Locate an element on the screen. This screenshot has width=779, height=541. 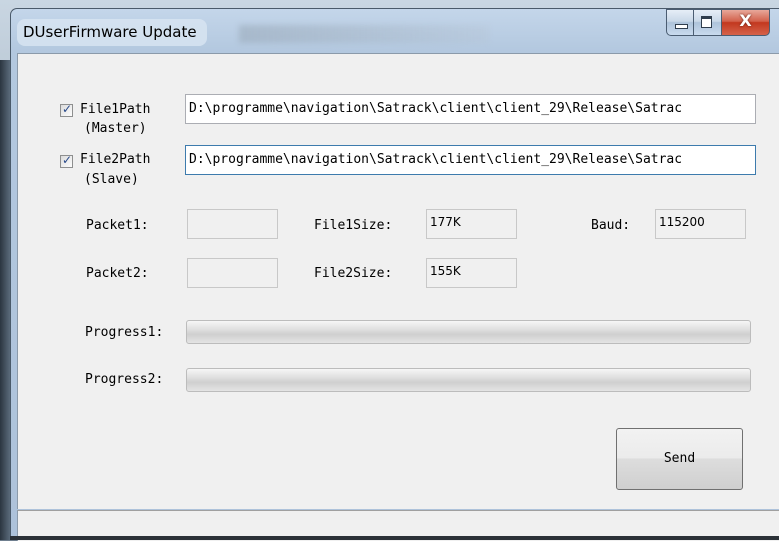
title-bar-glass is located at coordinates (364, 34).